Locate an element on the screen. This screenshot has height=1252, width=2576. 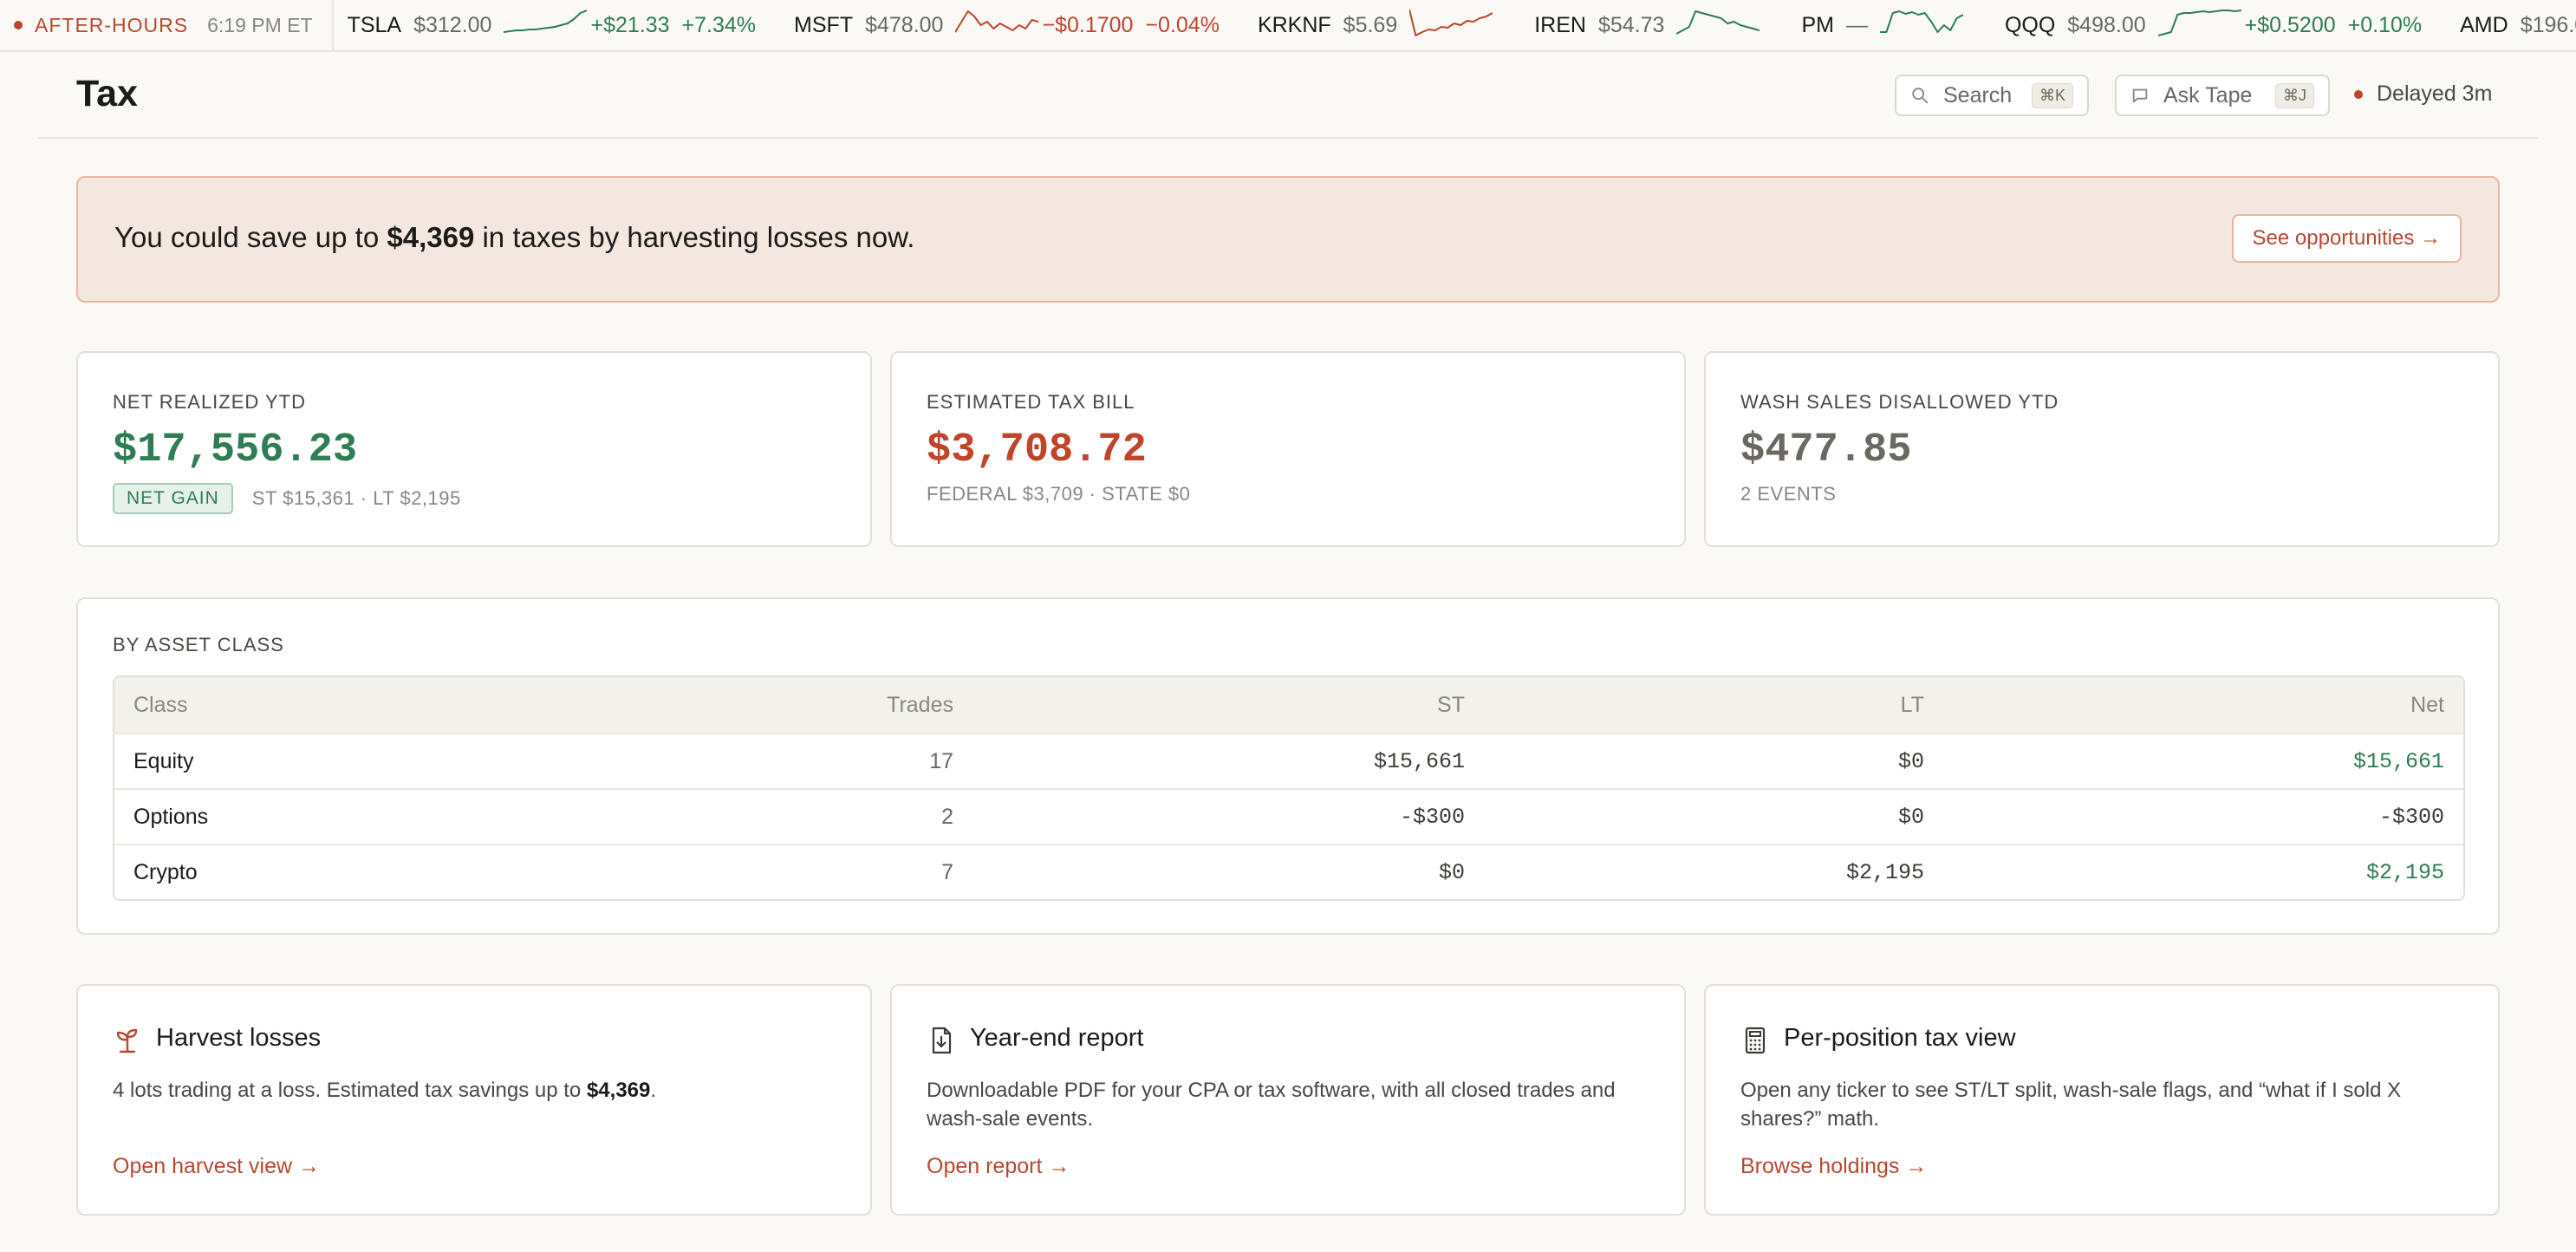
stat-value: $3,708.72 is located at coordinates (1037, 450).